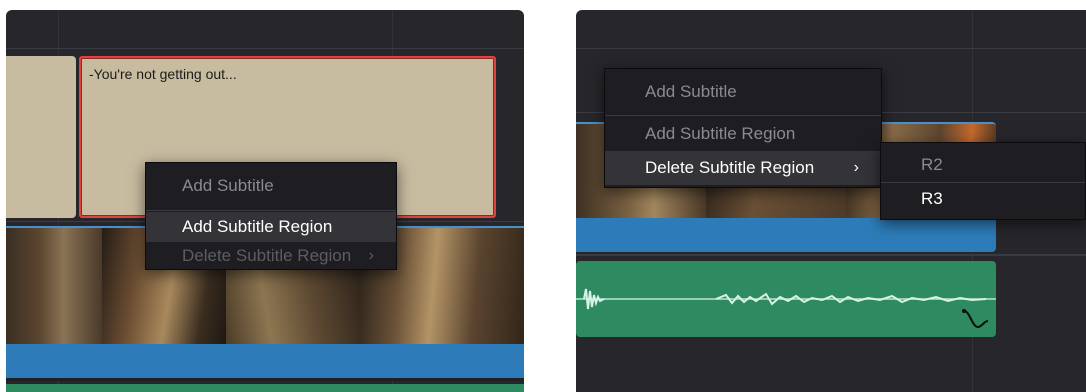 The image size is (1086, 392). I want to click on audio-fade-curve-icon, so click(976, 319).